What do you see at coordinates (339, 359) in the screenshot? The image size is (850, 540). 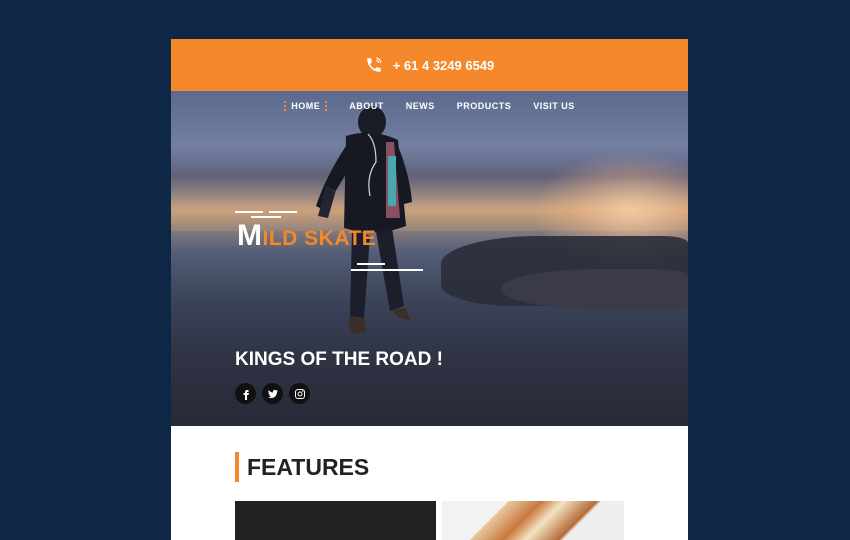 I see `hero-tagline: KINGS OF THE ROAD !` at bounding box center [339, 359].